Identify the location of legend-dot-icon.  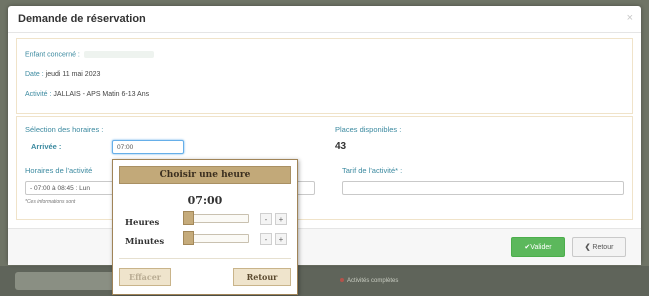
(342, 280).